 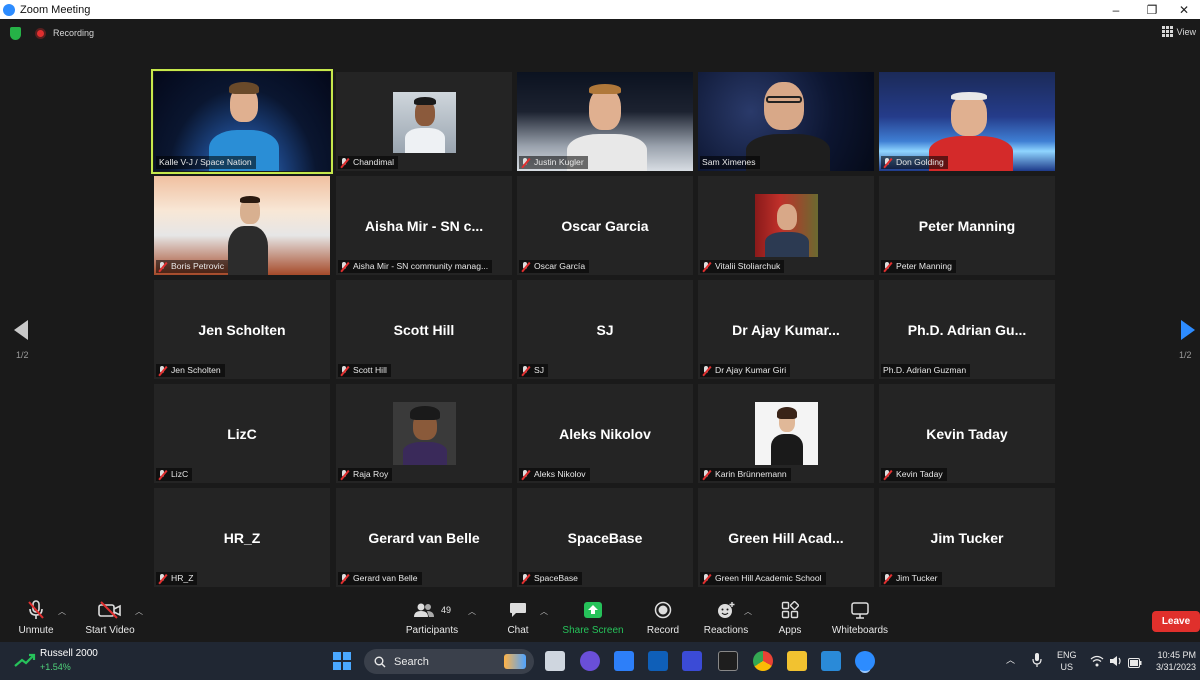 I want to click on participant-name-label: Vitalii Stoliarchuk, so click(x=742, y=266).